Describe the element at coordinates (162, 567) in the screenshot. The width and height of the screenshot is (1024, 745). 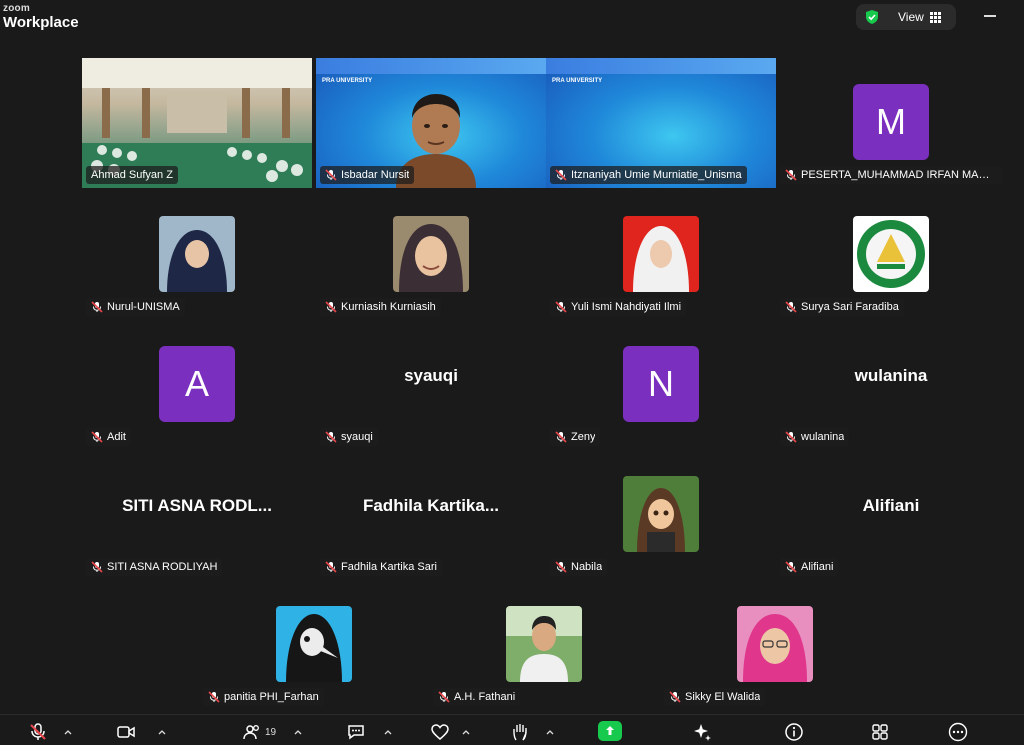
I see `participant-name: SITI ASNA RODLIYAH` at that location.